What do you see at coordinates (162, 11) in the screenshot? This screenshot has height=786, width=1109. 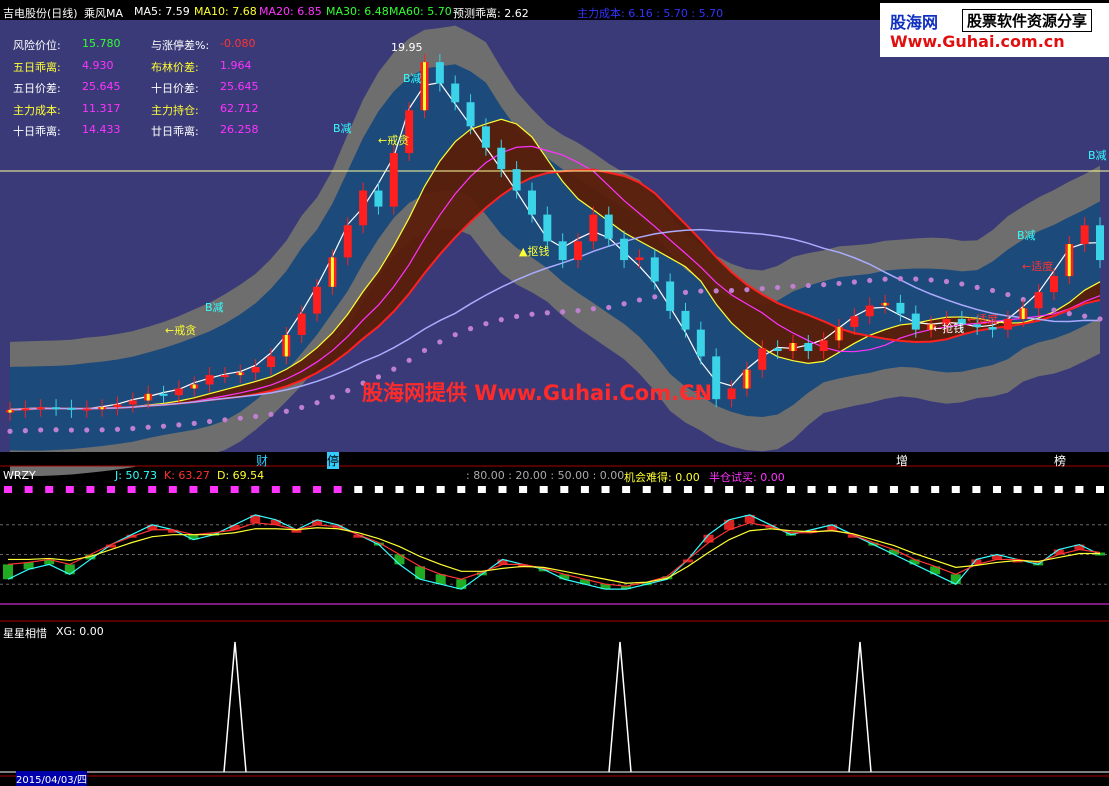 I see `ma5-readout: MA5: 7.59` at bounding box center [162, 11].